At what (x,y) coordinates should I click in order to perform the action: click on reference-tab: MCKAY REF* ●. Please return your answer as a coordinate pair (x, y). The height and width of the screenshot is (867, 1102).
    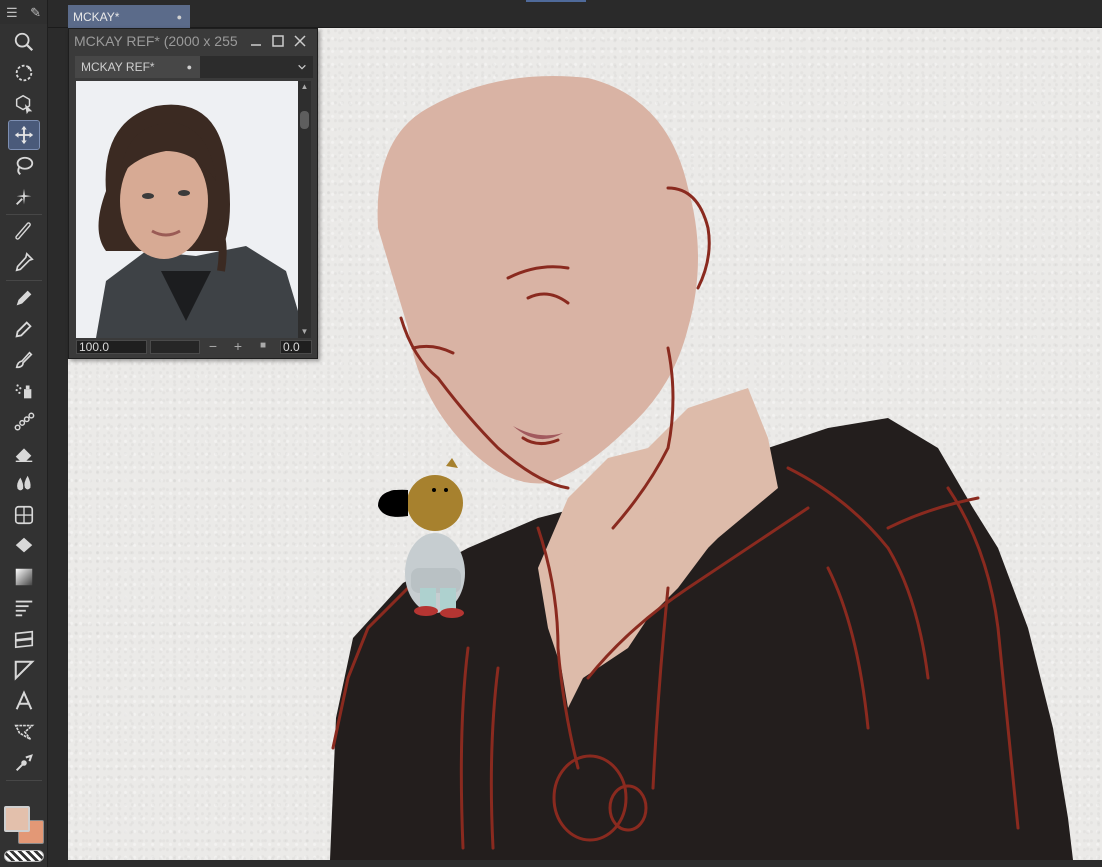
    Looking at the image, I should click on (137, 67).